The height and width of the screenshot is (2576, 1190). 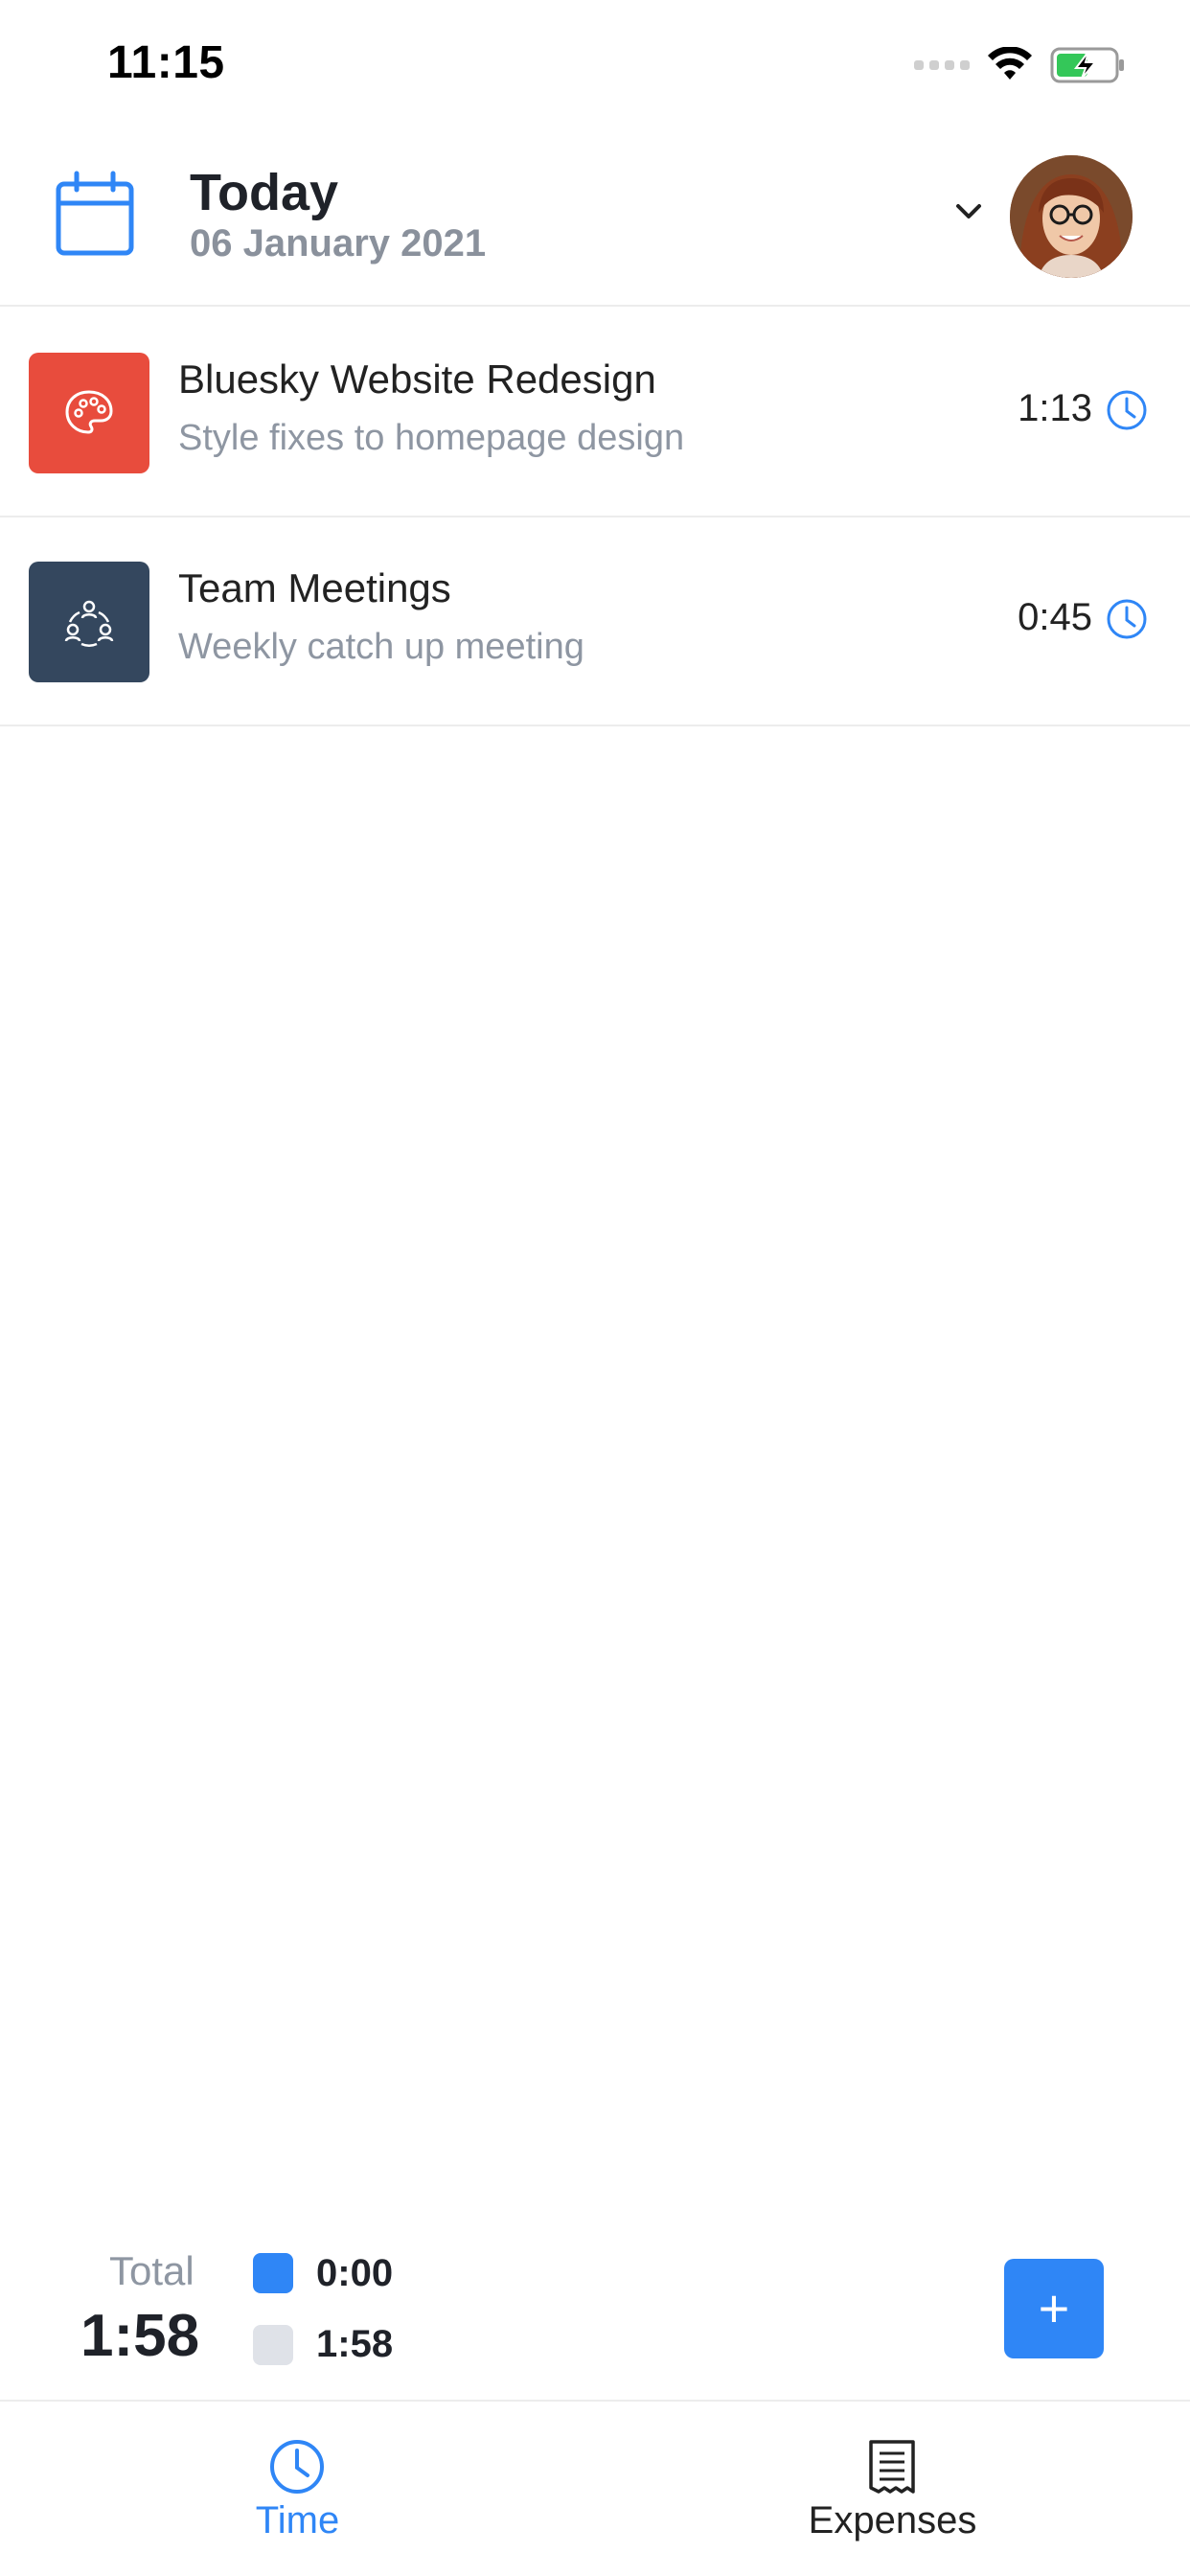 I want to click on battery-charging-icon, so click(x=1087, y=65).